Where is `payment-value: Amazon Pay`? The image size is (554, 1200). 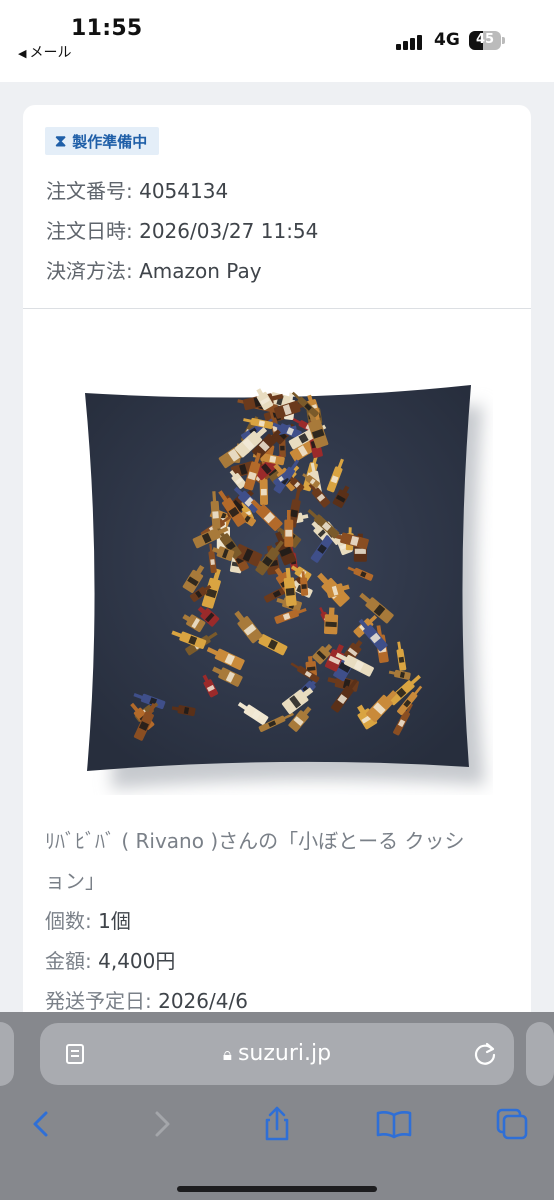 payment-value: Amazon Pay is located at coordinates (200, 271).